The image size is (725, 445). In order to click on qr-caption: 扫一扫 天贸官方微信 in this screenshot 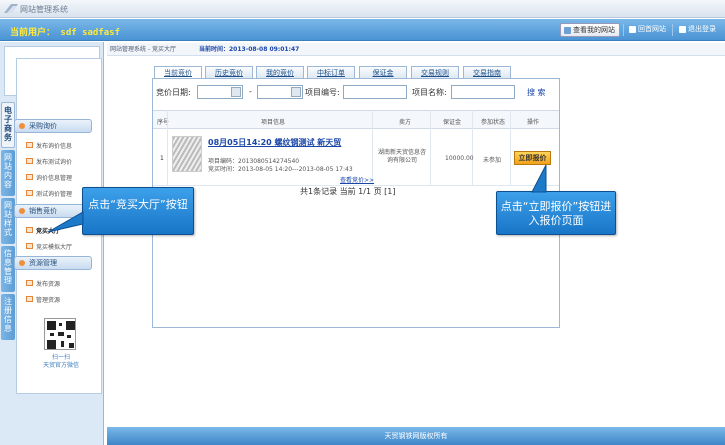, I will do `click(61, 362)`.